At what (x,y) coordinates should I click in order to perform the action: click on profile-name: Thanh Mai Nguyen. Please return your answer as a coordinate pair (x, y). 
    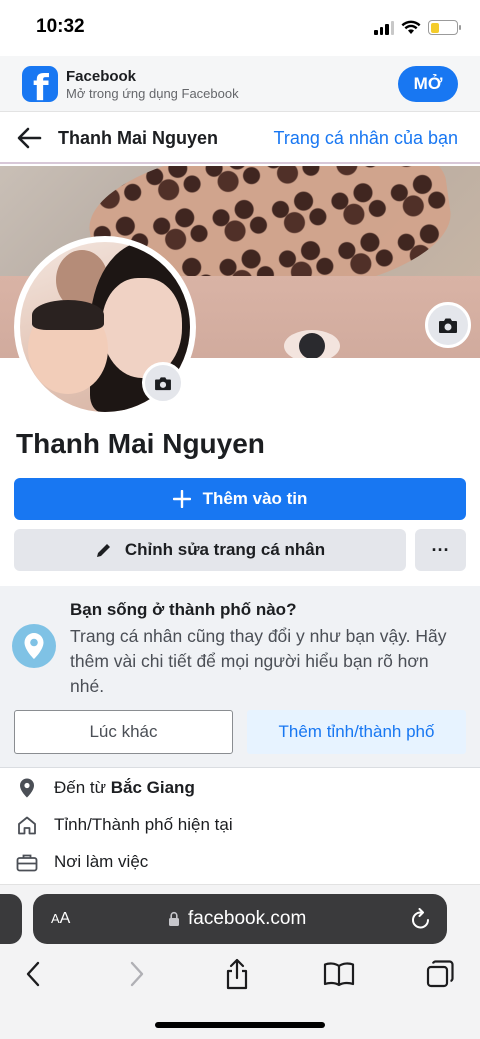
    Looking at the image, I should click on (140, 443).